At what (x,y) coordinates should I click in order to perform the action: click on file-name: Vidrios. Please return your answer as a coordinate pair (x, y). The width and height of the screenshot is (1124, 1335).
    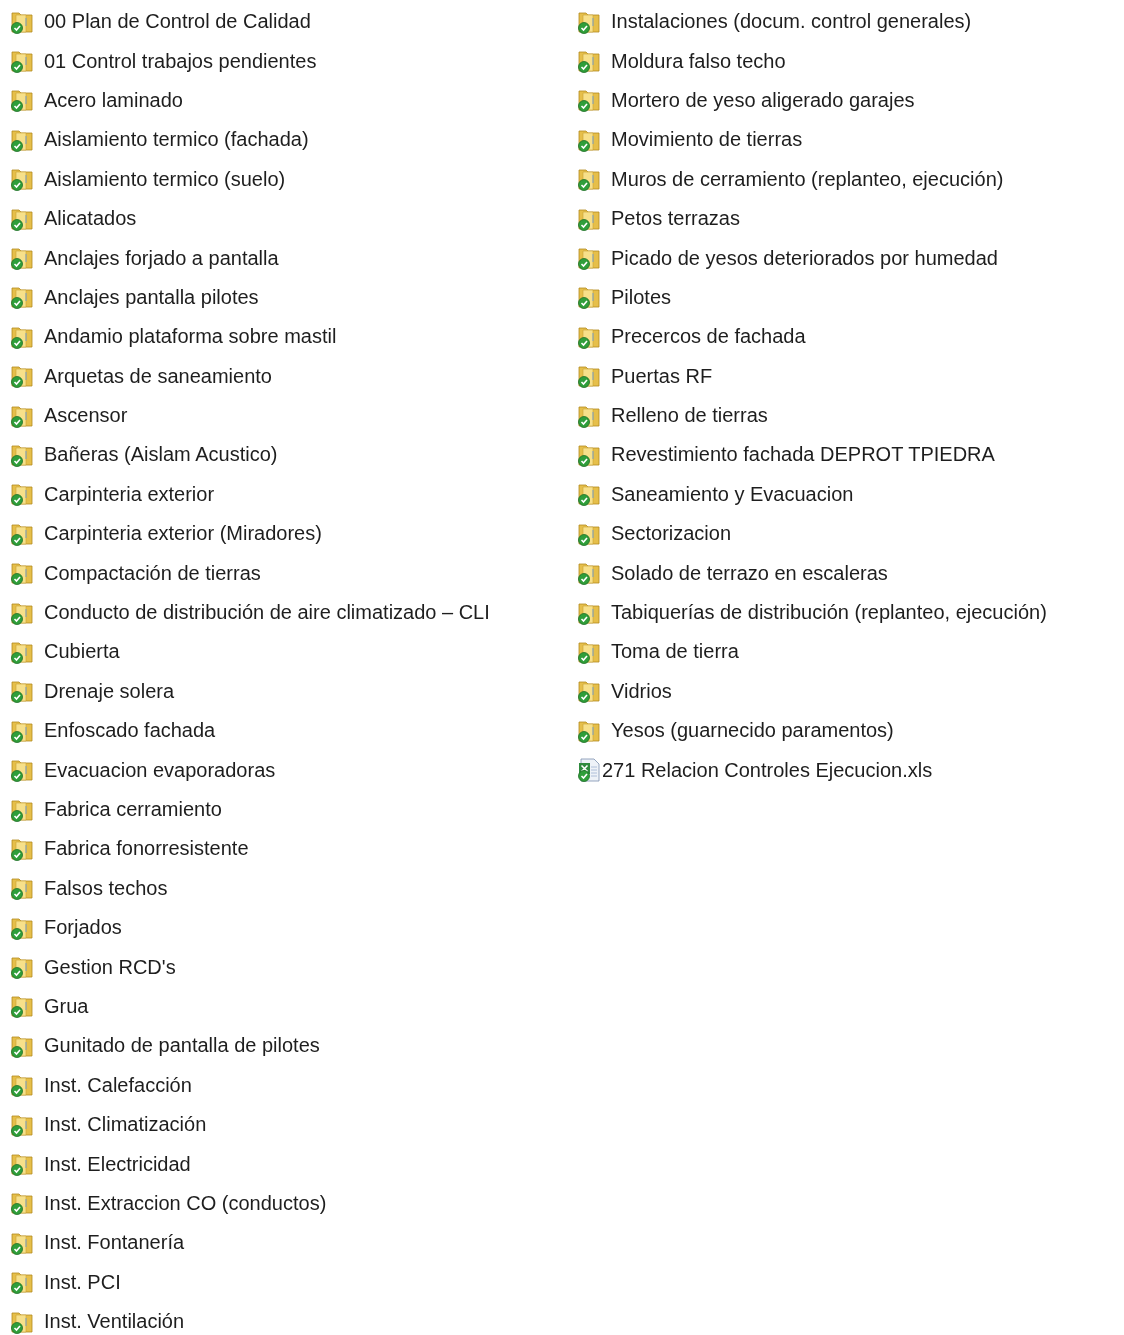
    Looking at the image, I should click on (641, 691).